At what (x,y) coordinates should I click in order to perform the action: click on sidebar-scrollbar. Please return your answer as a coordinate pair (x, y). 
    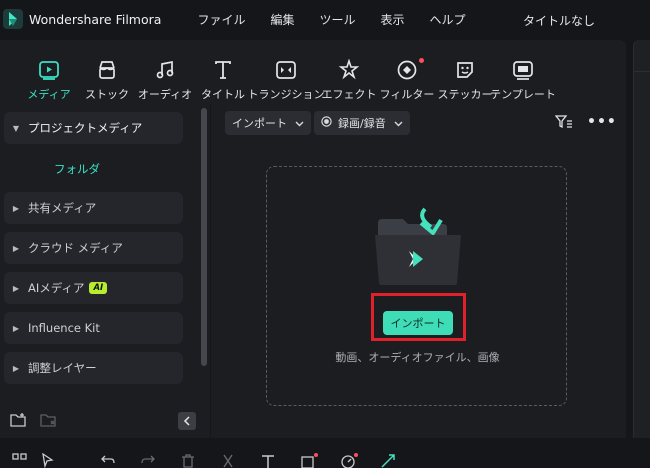
    Looking at the image, I should click on (204, 237).